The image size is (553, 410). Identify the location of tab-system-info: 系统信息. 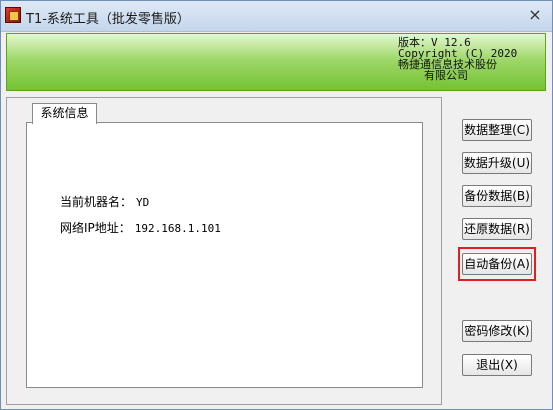
(64, 113).